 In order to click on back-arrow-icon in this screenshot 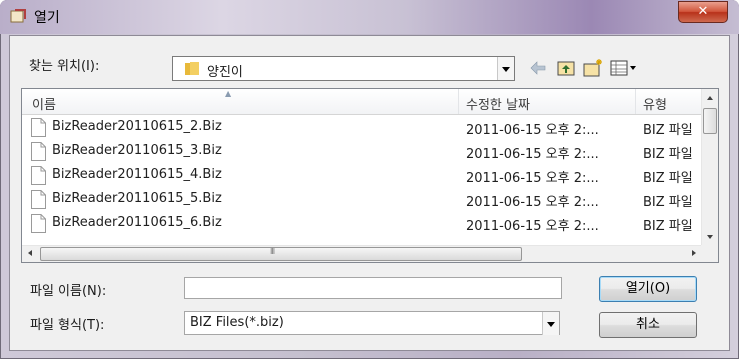, I will do `click(538, 68)`.